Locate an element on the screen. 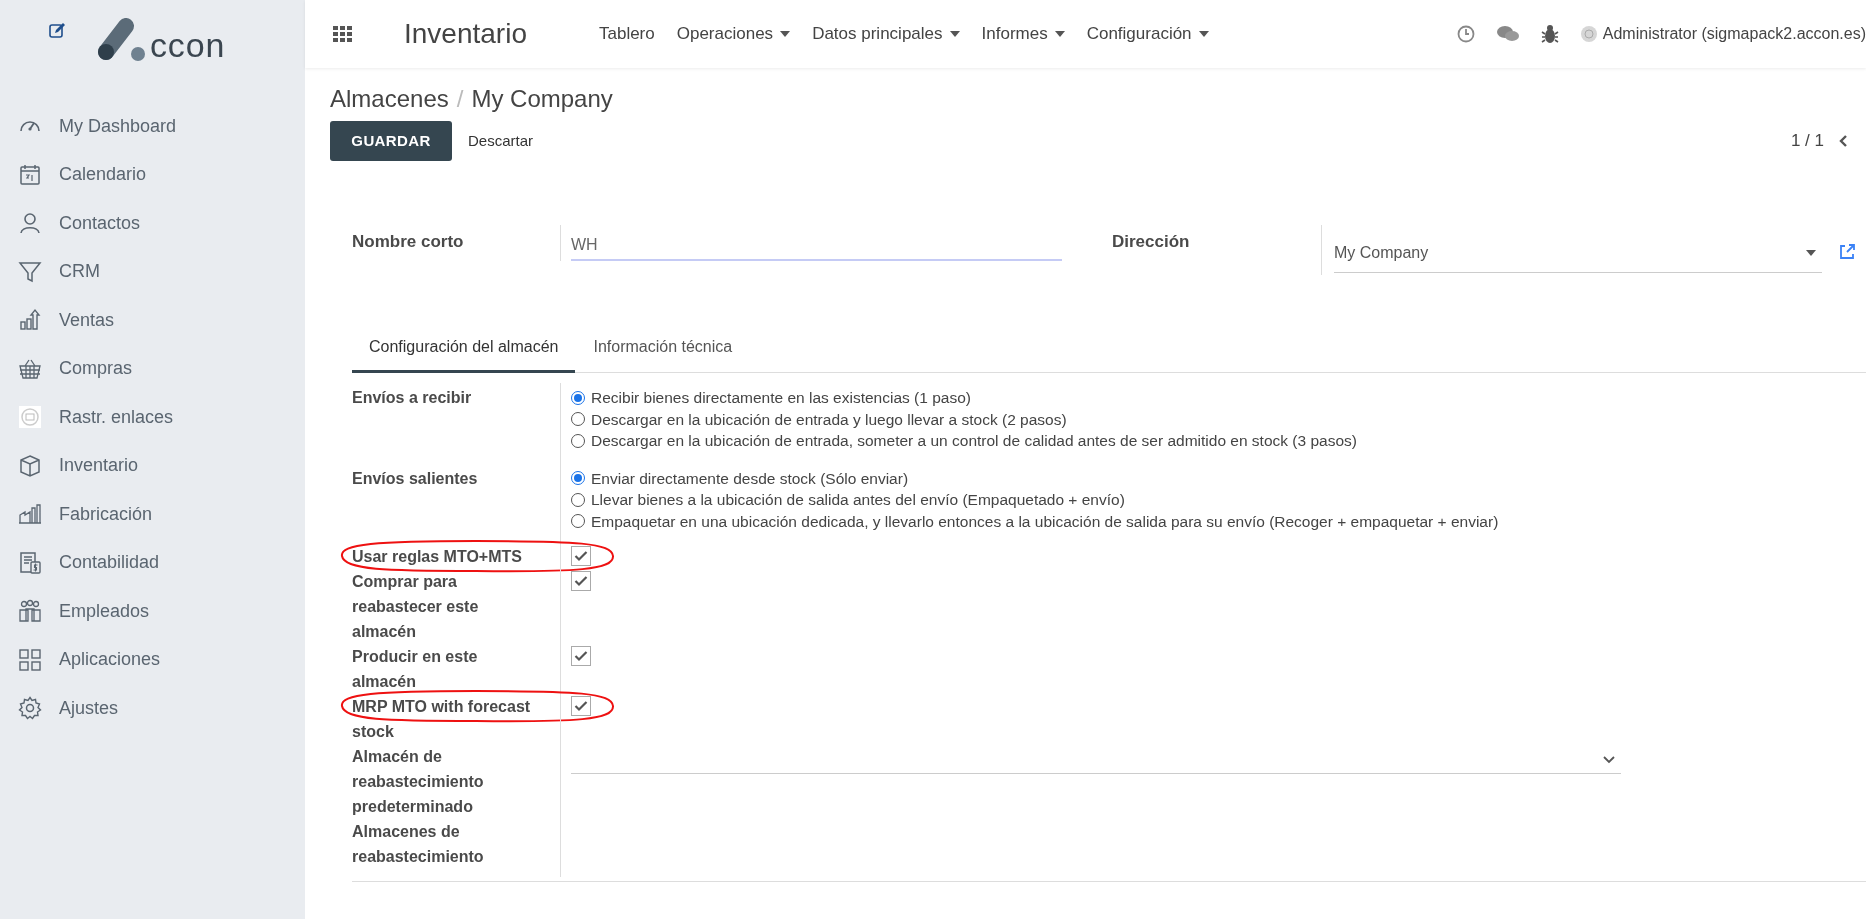 This screenshot has width=1866, height=919. sidebar-item: Rastr. enlaces is located at coordinates (161, 417).